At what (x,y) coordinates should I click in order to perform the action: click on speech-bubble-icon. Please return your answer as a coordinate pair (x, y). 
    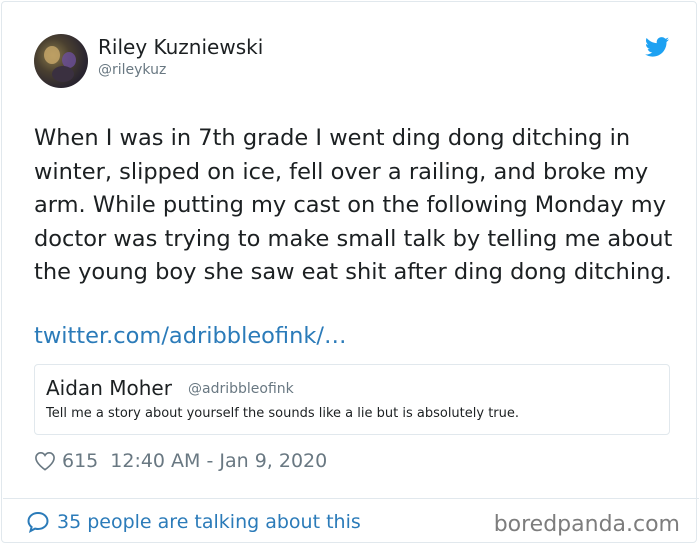
    Looking at the image, I should click on (38, 522).